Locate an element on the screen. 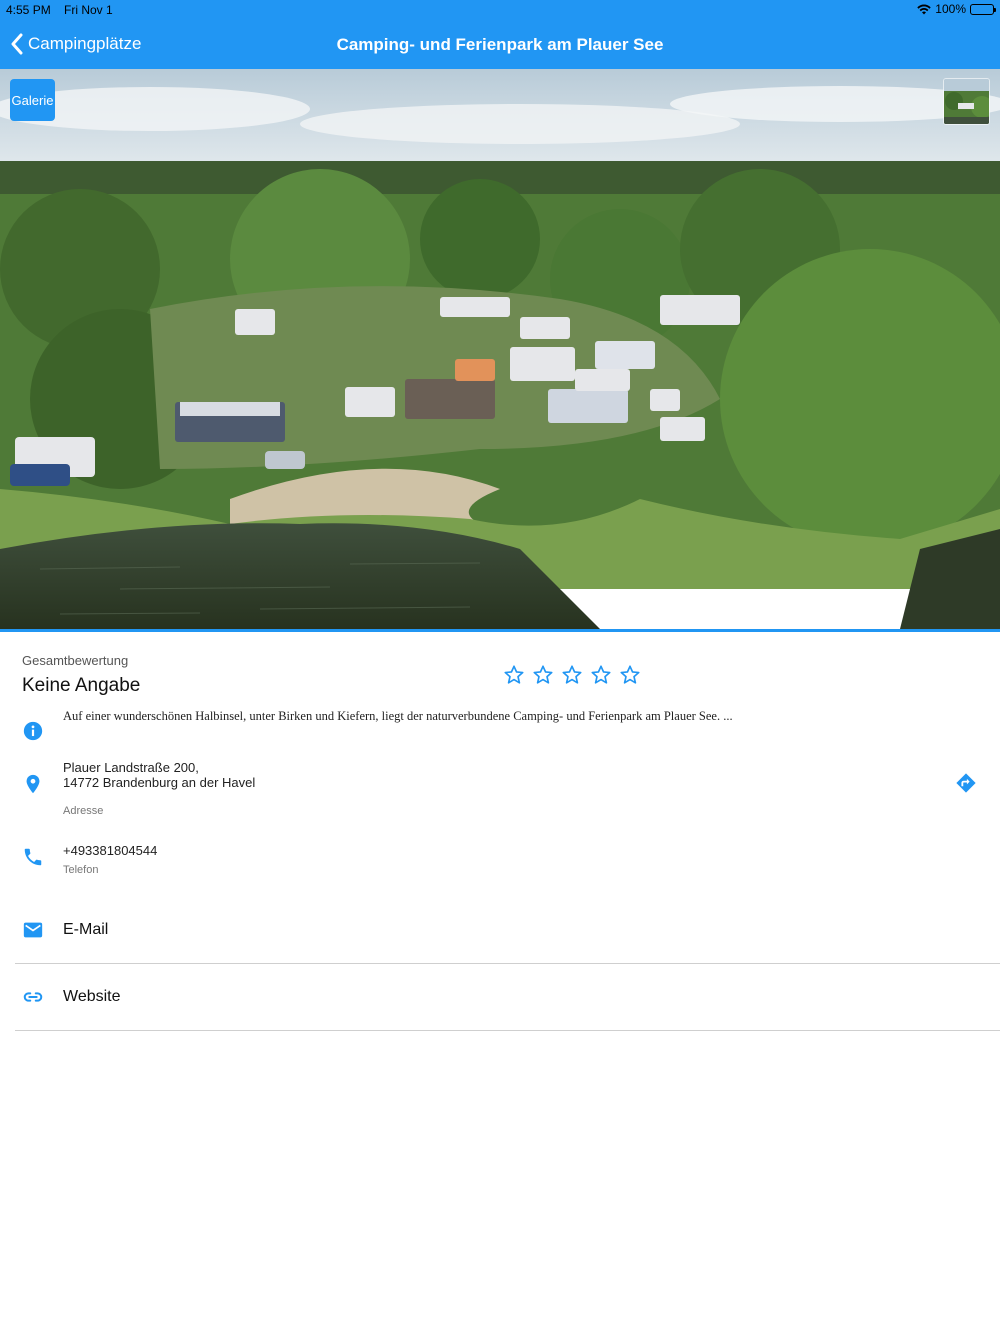 The width and height of the screenshot is (1000, 1334). directions-icon is located at coordinates (966, 783).